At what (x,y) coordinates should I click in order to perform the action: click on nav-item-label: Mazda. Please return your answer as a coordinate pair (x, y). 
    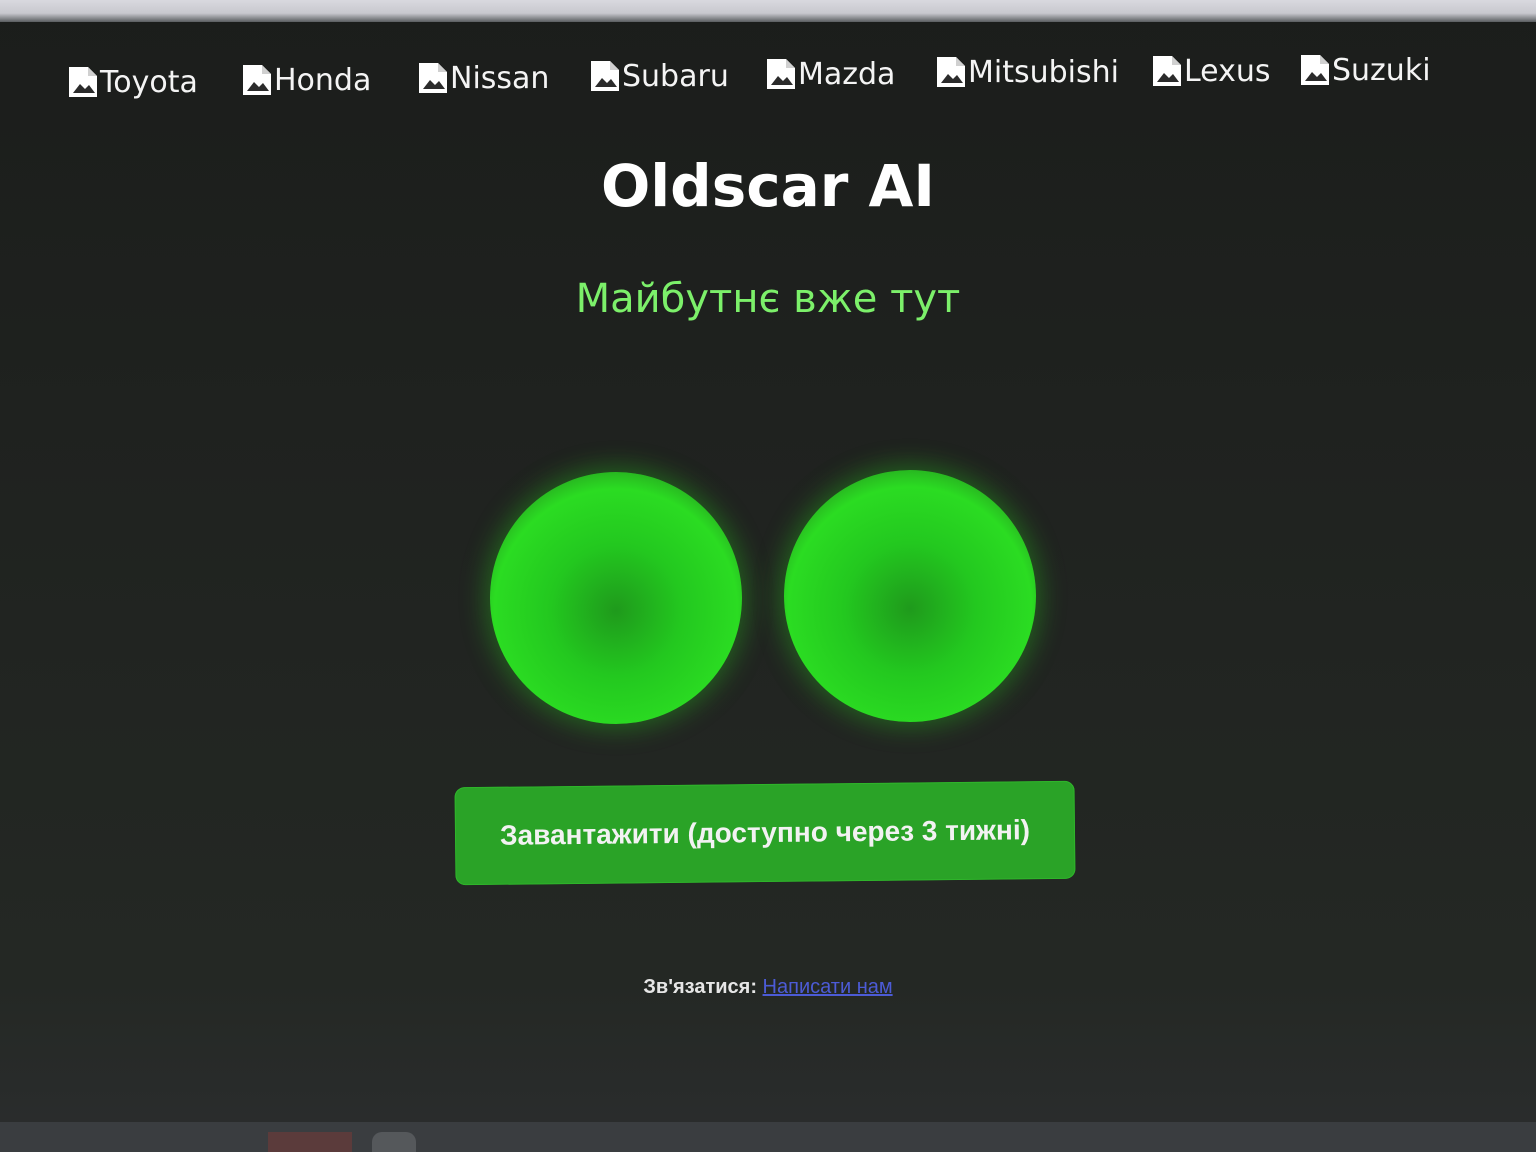
    Looking at the image, I should click on (847, 74).